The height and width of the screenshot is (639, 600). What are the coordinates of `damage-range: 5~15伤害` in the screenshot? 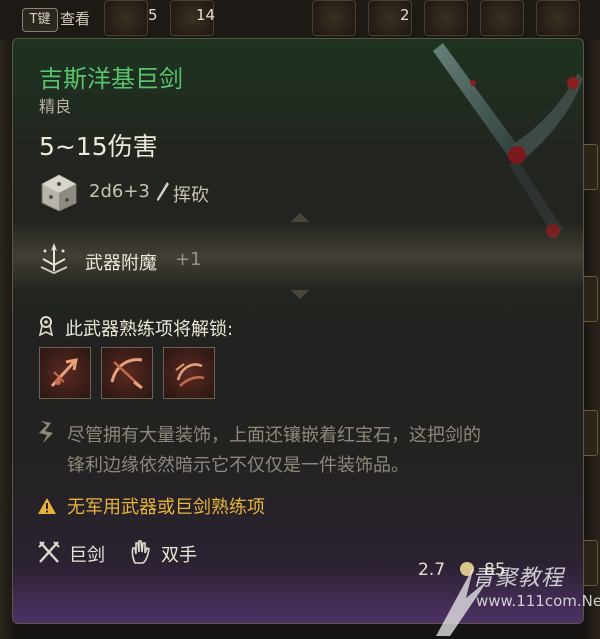 It's located at (98, 146).